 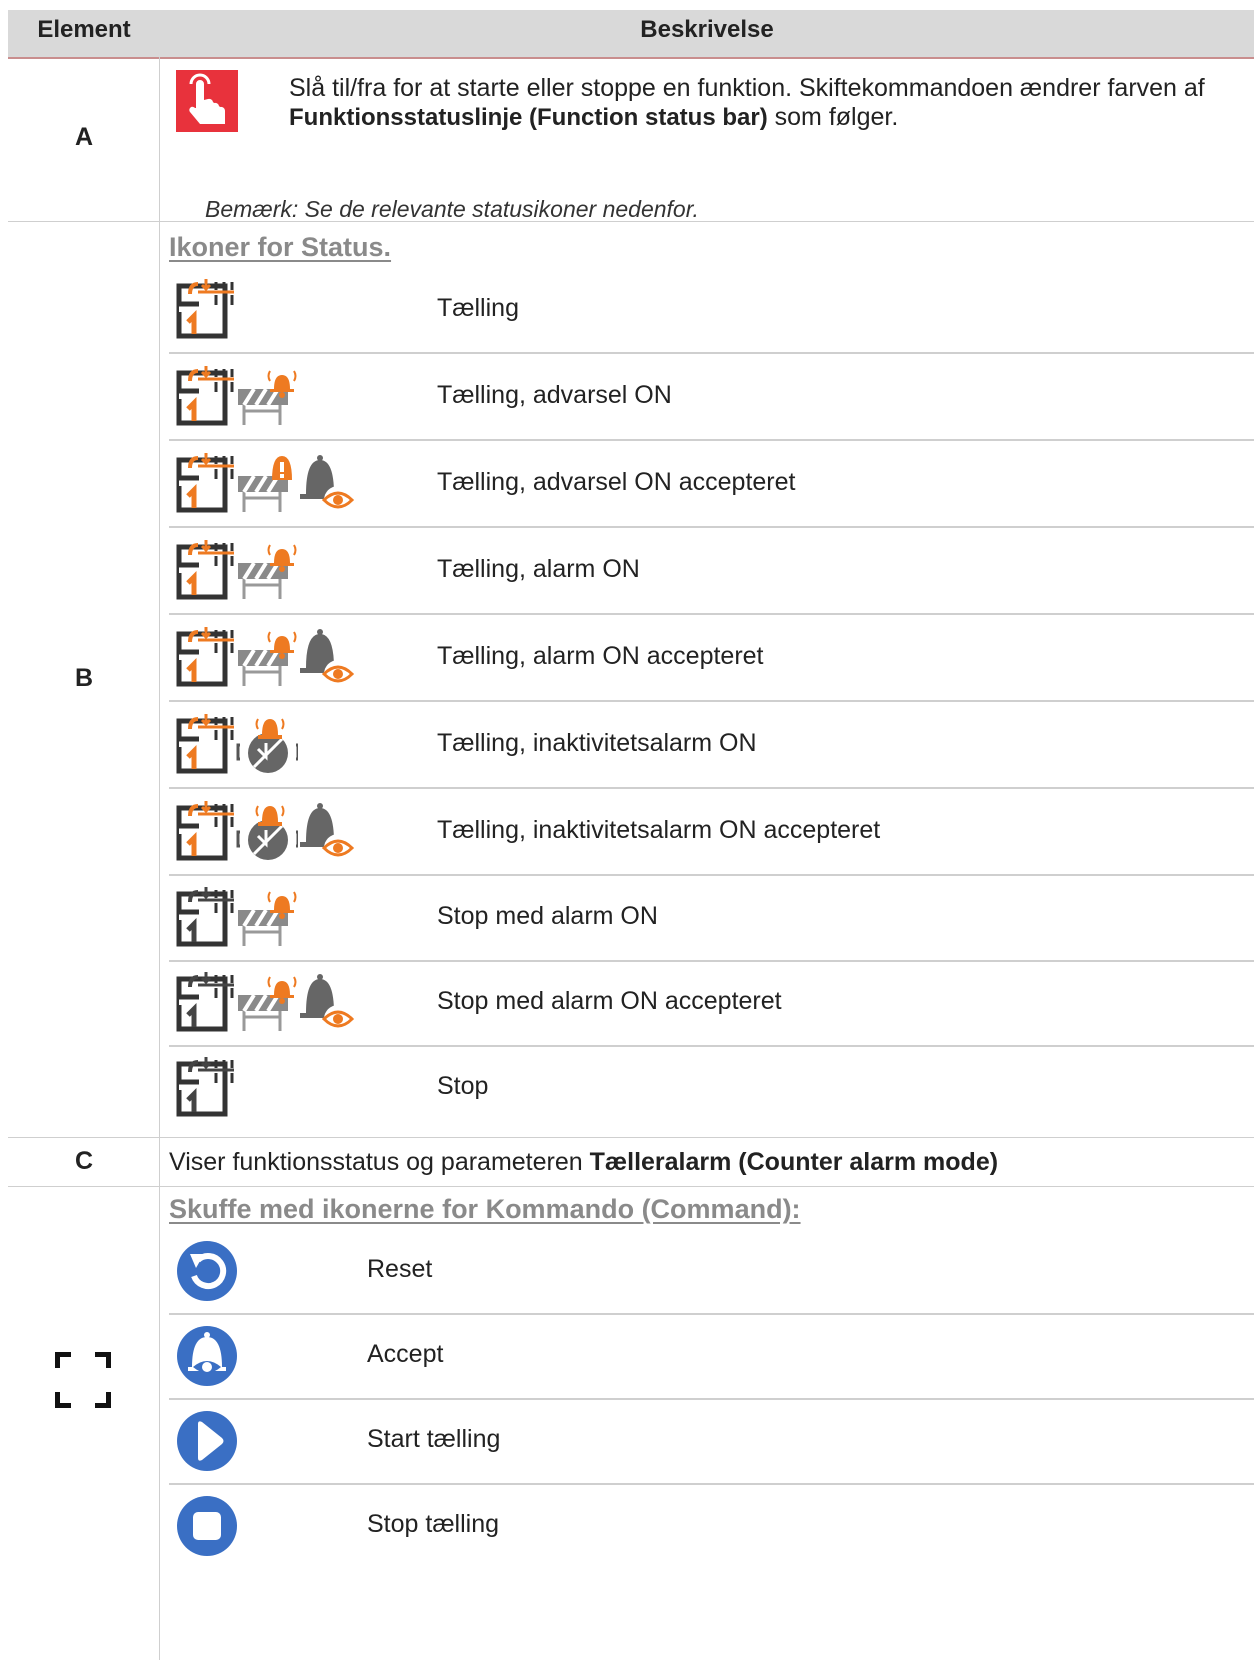 I want to click on status-icons-title: Ikoner for Status., so click(x=280, y=247).